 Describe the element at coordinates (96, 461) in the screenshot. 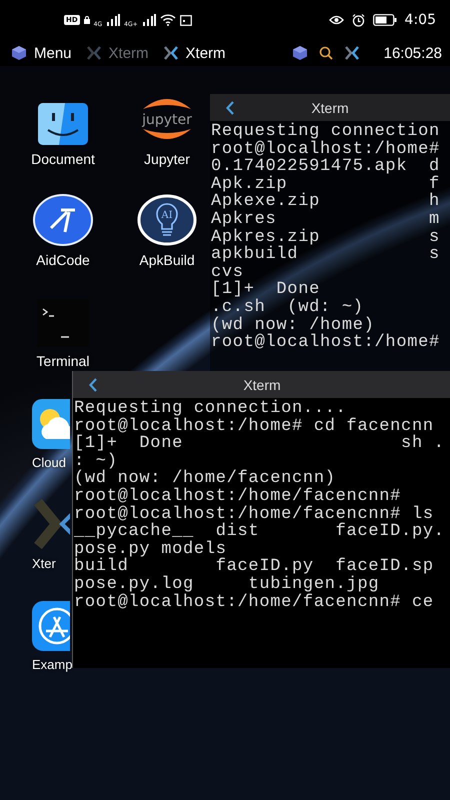

I see `terminal-line: : ~)` at that location.